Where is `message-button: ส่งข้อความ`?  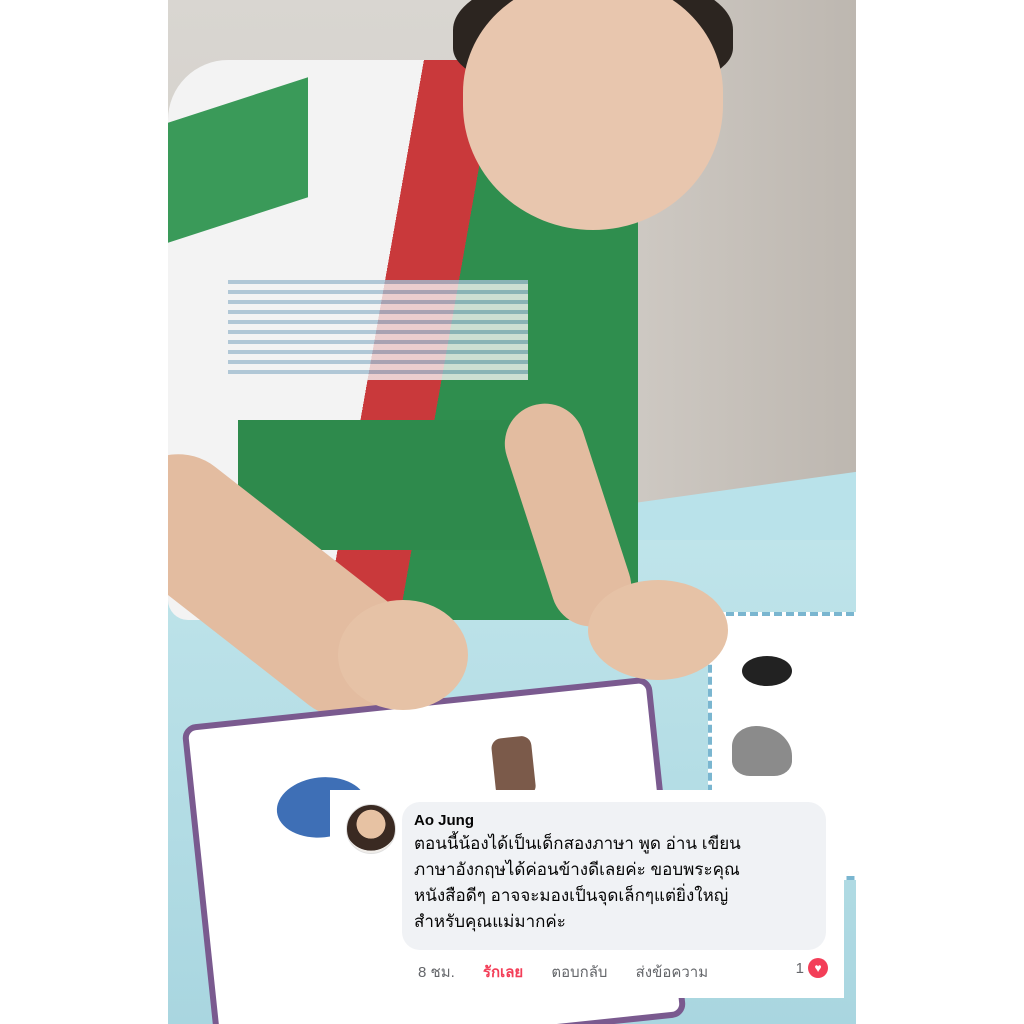 message-button: ส่งข้อความ is located at coordinates (672, 972).